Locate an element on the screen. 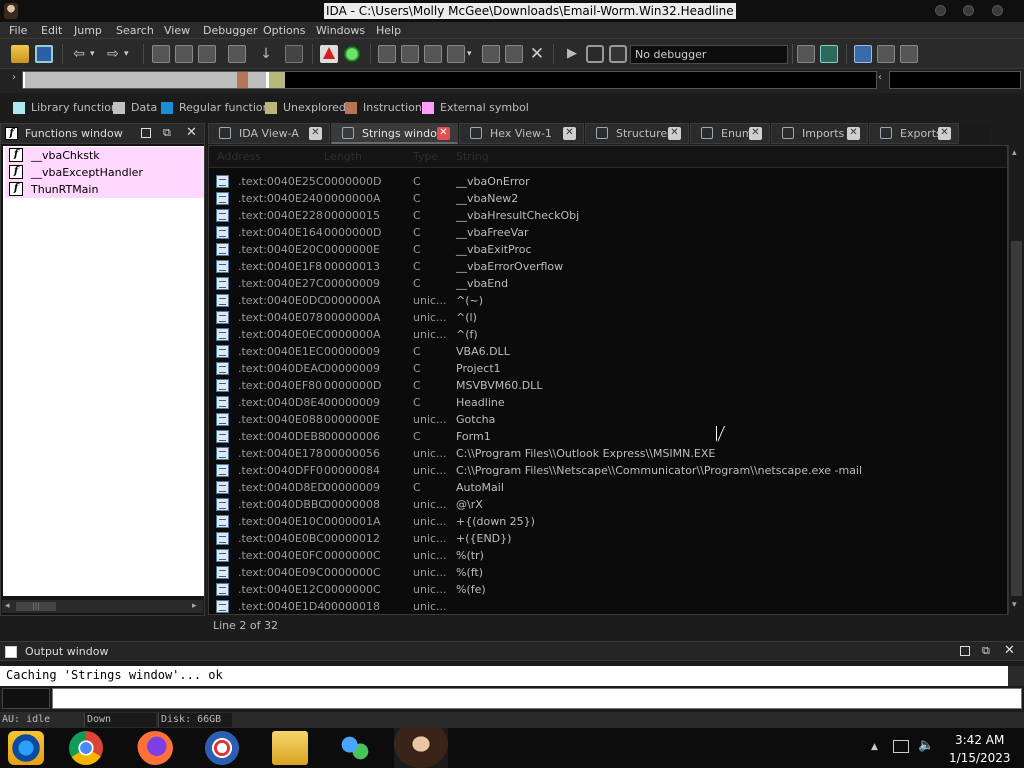 This screenshot has width=1024, height=768. step-into-icon is located at coordinates (886, 54).